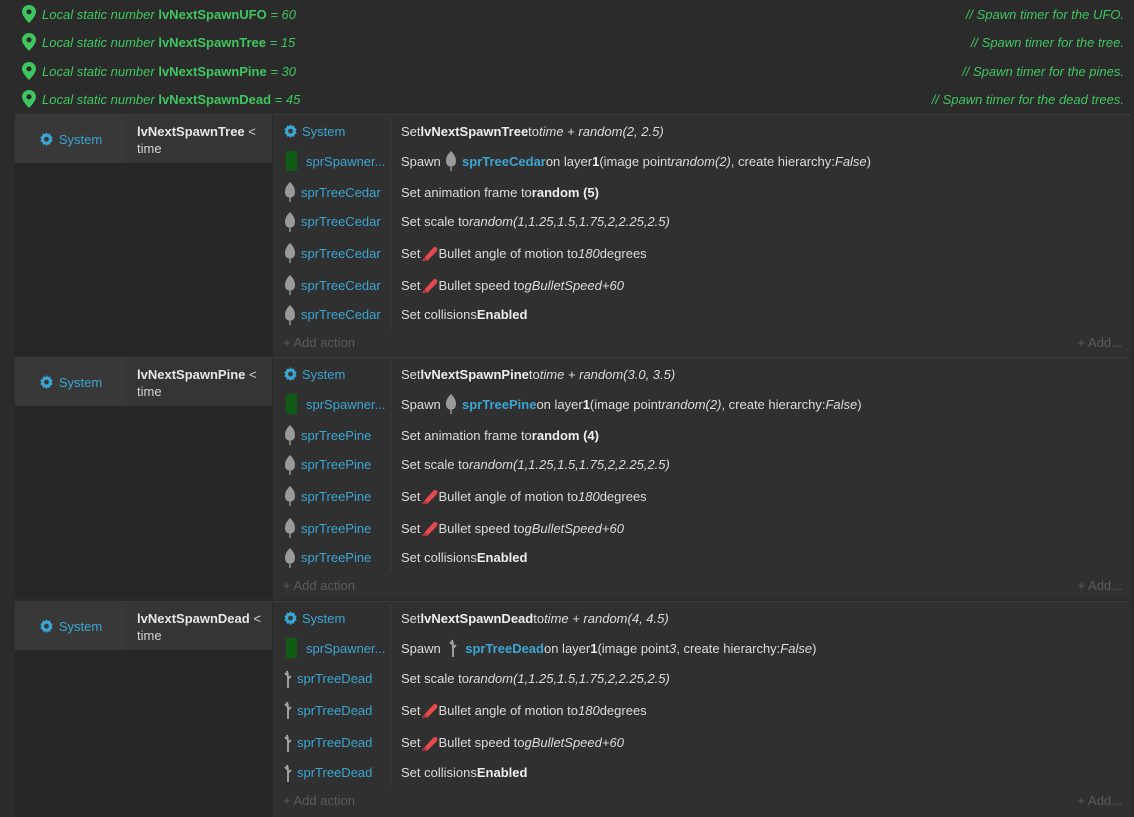  Describe the element at coordinates (1047, 42) in the screenshot. I see `variable-comment: // Spawn timer for the tree.` at that location.